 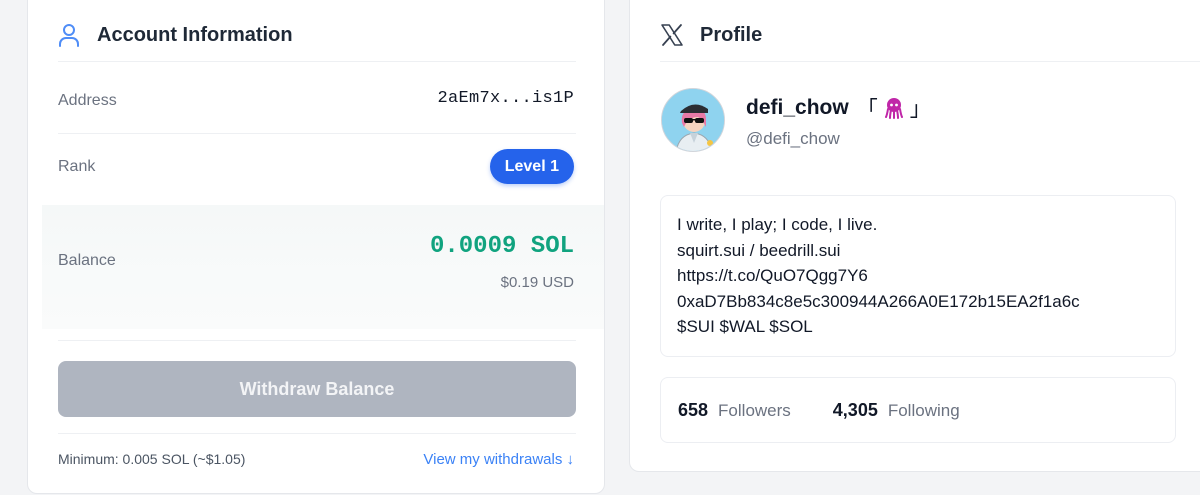 I want to click on bio-line: $SUI $WAL $SOL, so click(x=745, y=326).